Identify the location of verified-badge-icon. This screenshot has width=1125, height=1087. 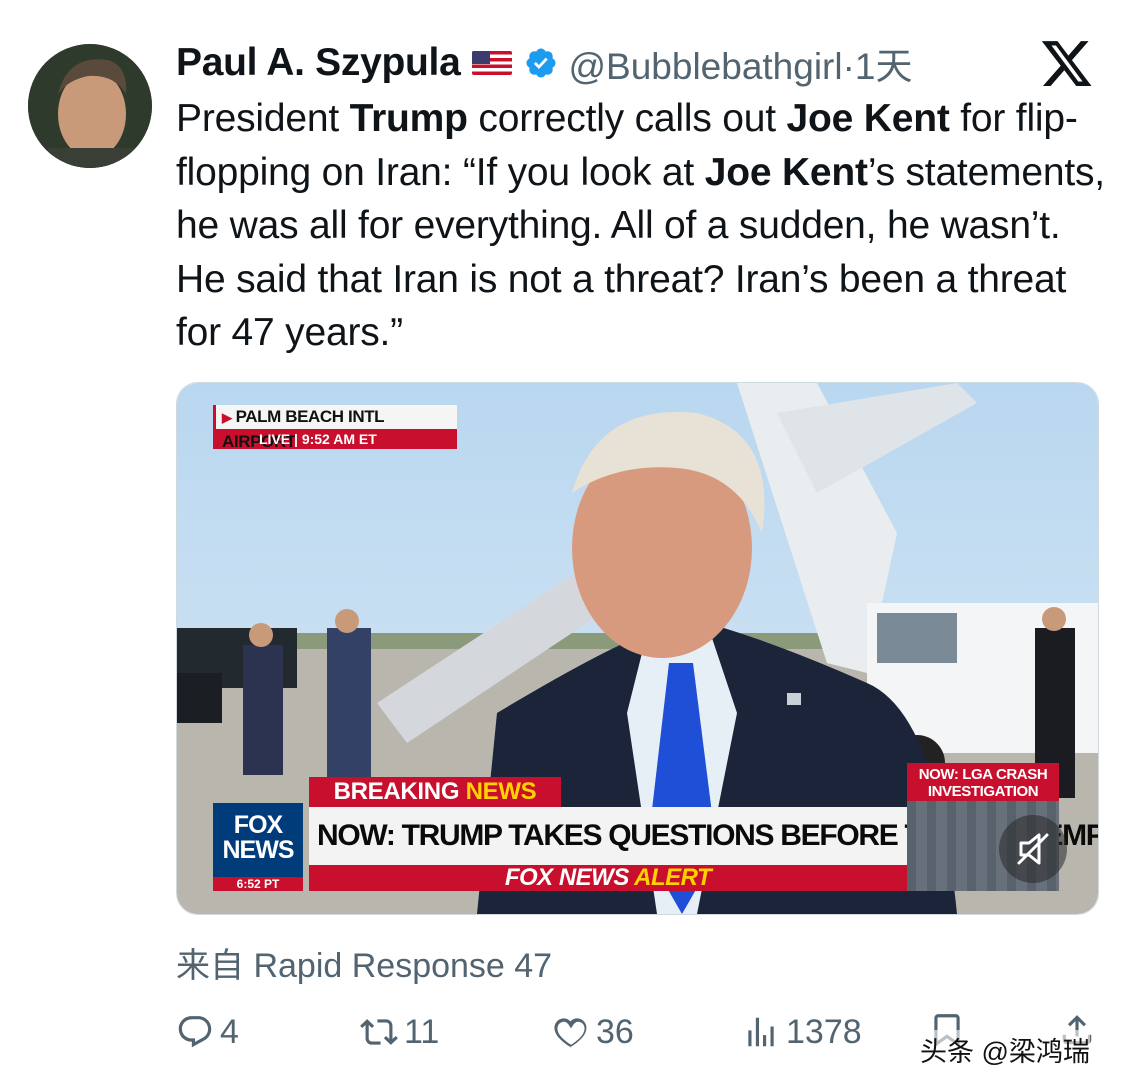
(541, 63).